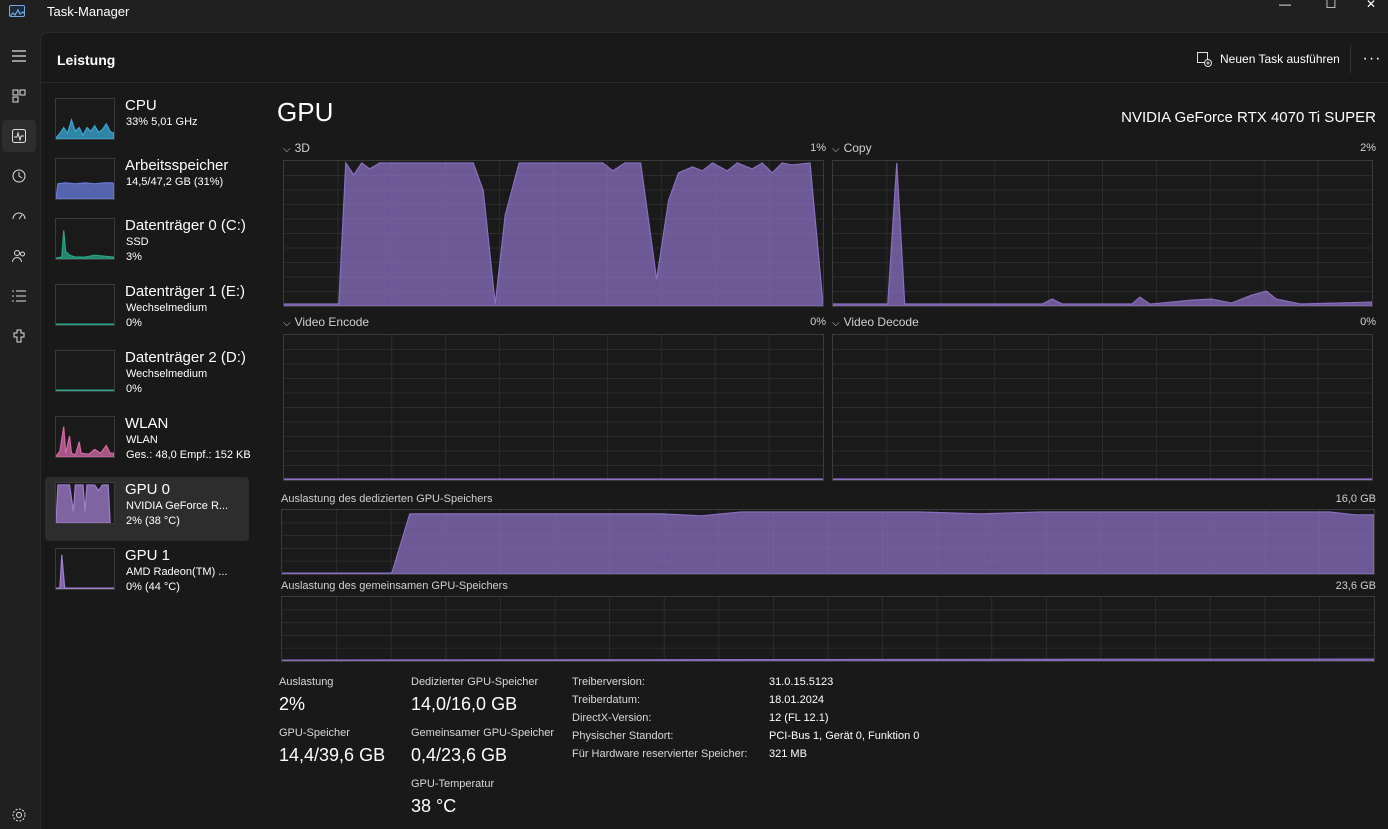 The width and height of the screenshot is (1388, 829). What do you see at coordinates (623, 736) in the screenshot?
I see `driver-info-key: Physischer Standort:` at bounding box center [623, 736].